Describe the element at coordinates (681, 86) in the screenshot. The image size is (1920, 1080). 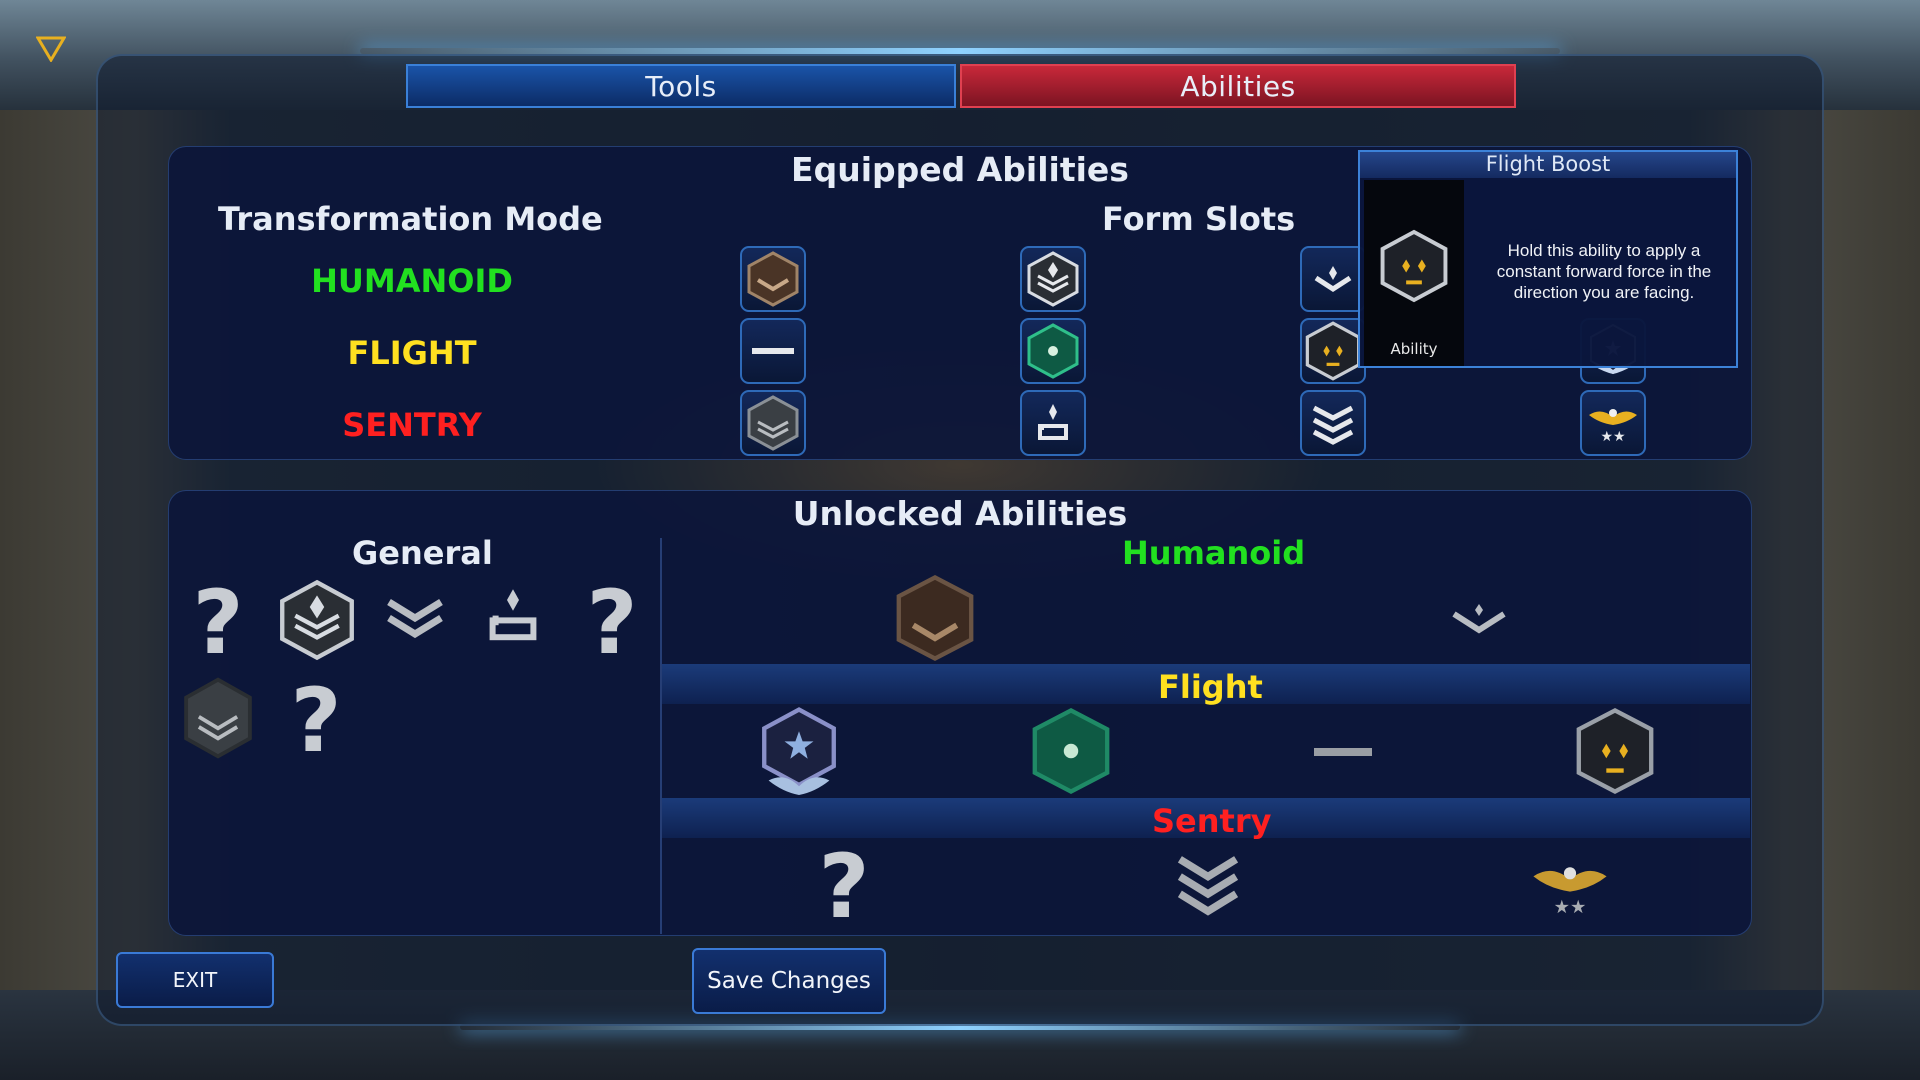
I see `tab-tools: Tools` at that location.